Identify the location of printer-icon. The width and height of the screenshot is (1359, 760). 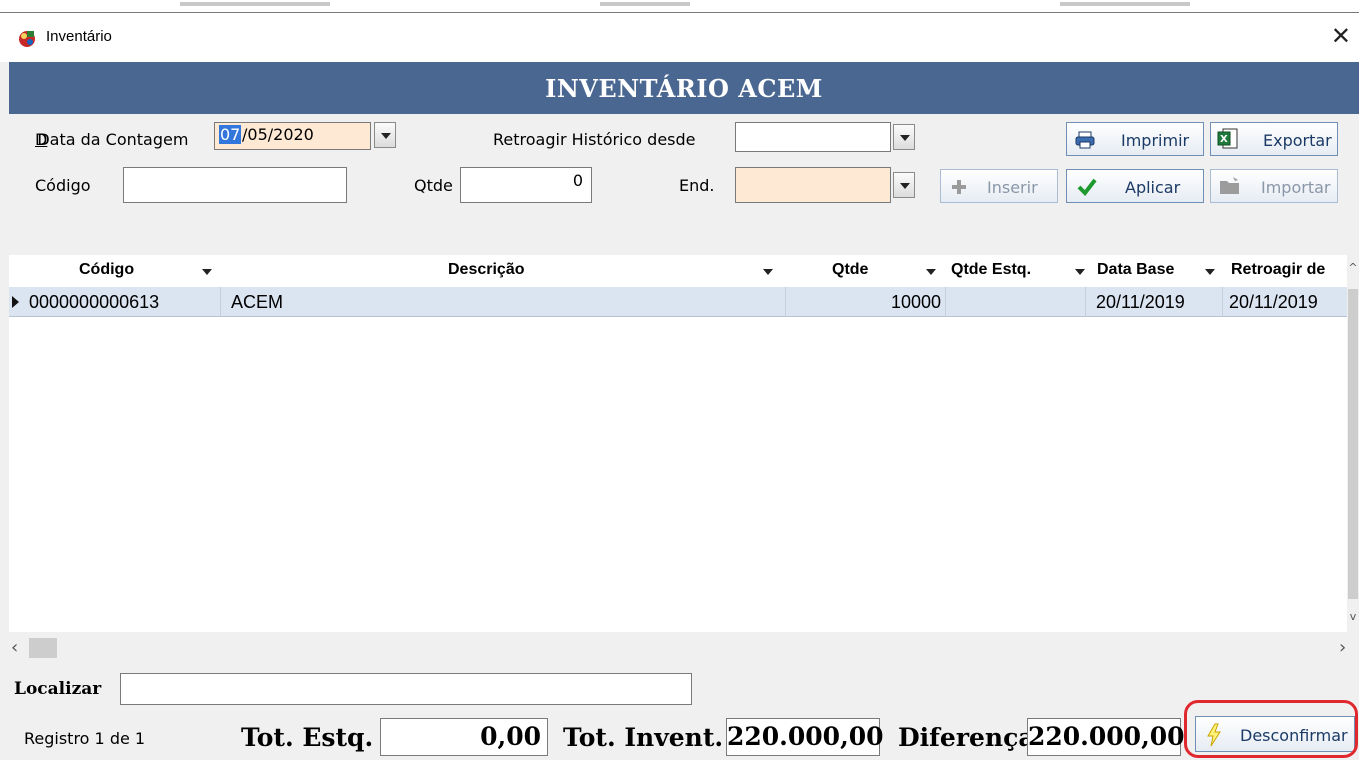
(1085, 140).